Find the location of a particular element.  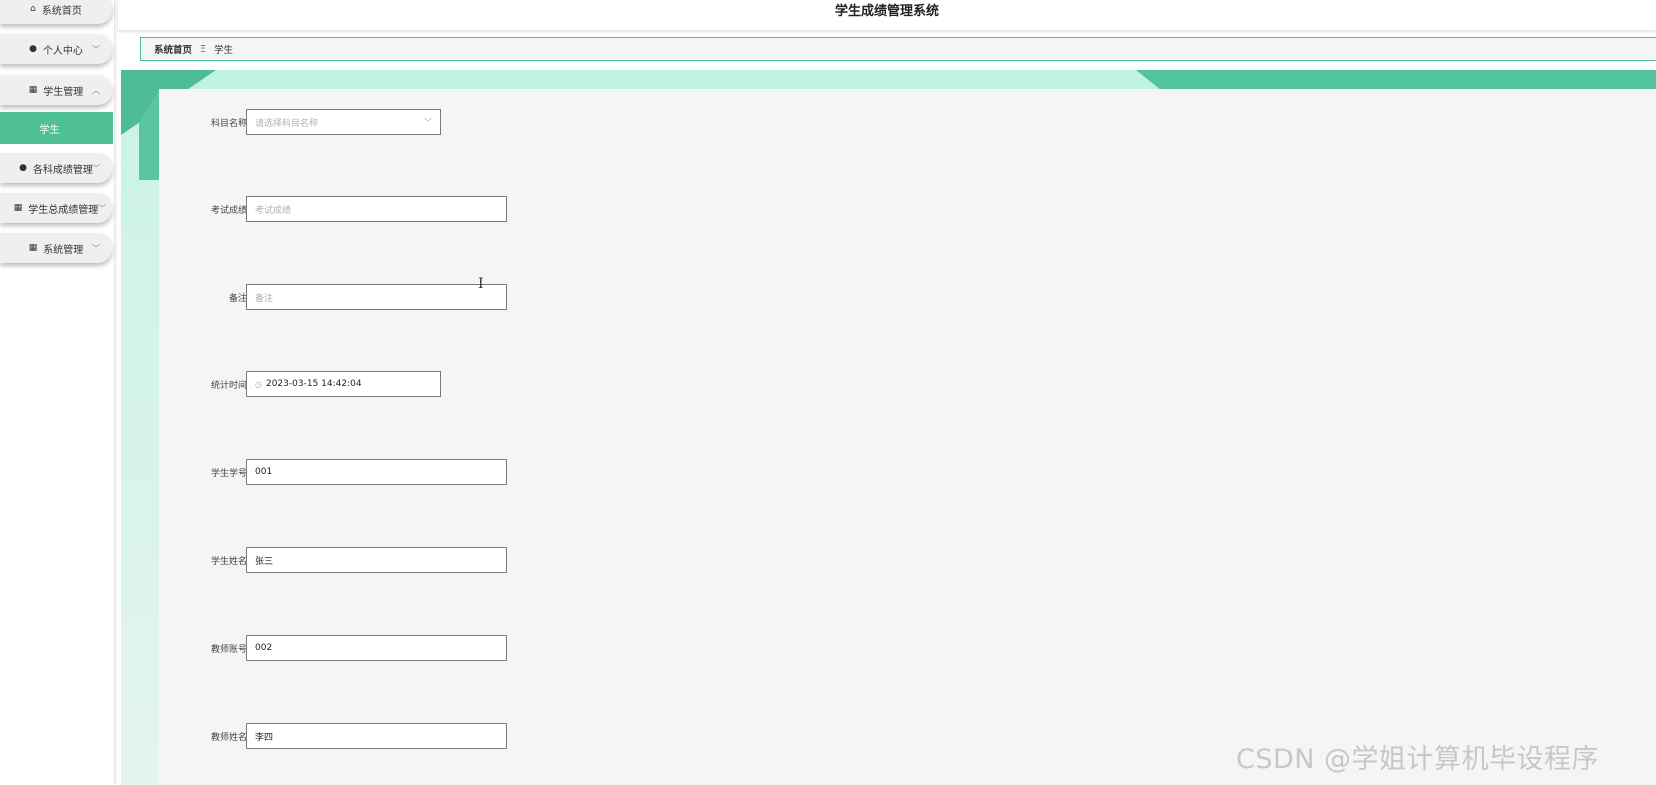

clock-icon: ◷ is located at coordinates (258, 384).